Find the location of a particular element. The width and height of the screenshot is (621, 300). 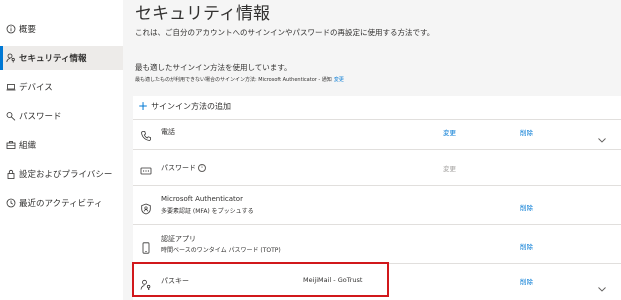

method-description: 時間ベースのワンタイム パスワード (TOTP) is located at coordinates (221, 250).